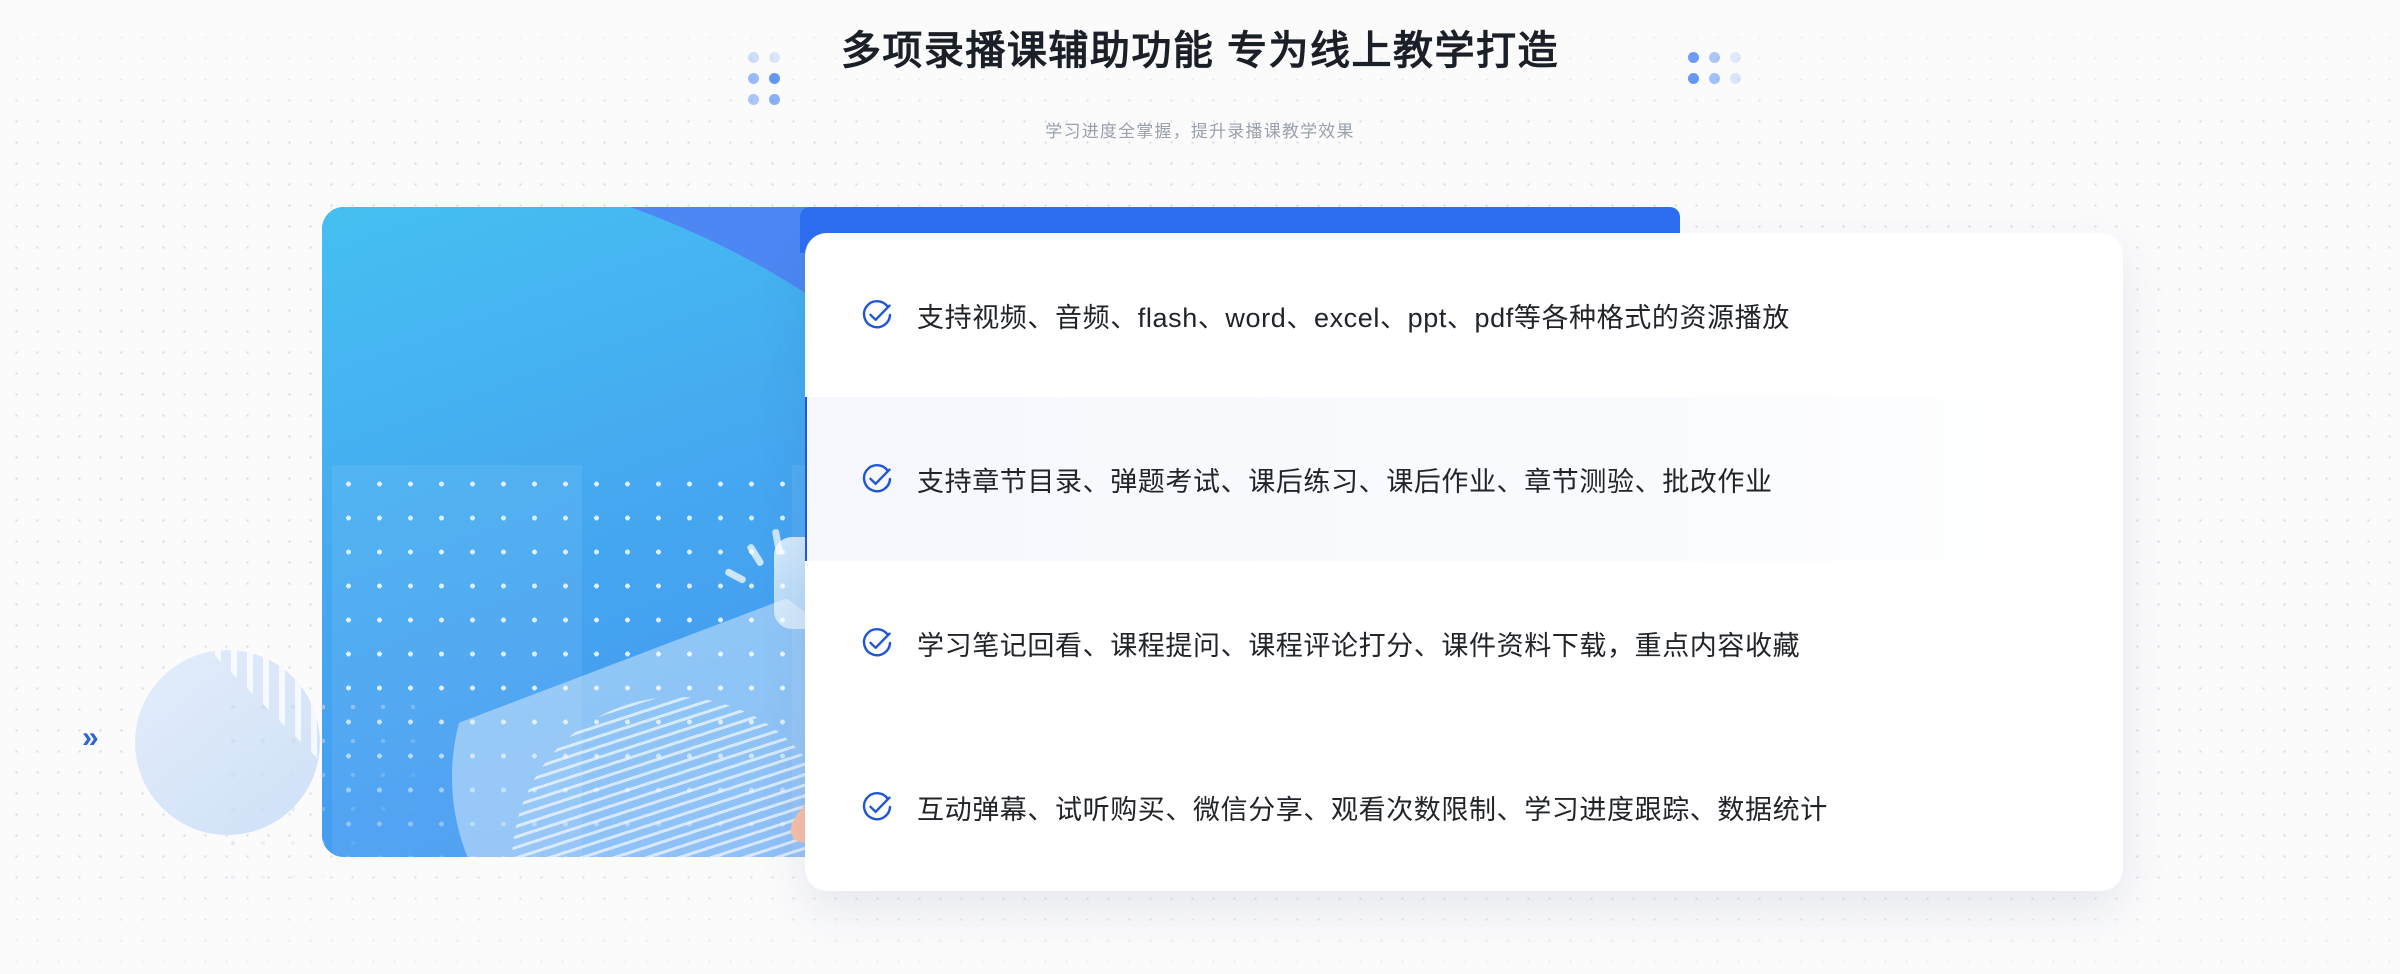 This screenshot has height=974, width=2400. Describe the element at coordinates (1372, 809) in the screenshot. I see `feature-text: 互动弹幕、试听购买、微信分享、观看次数限制、学习进度跟踪、数据统计` at that location.